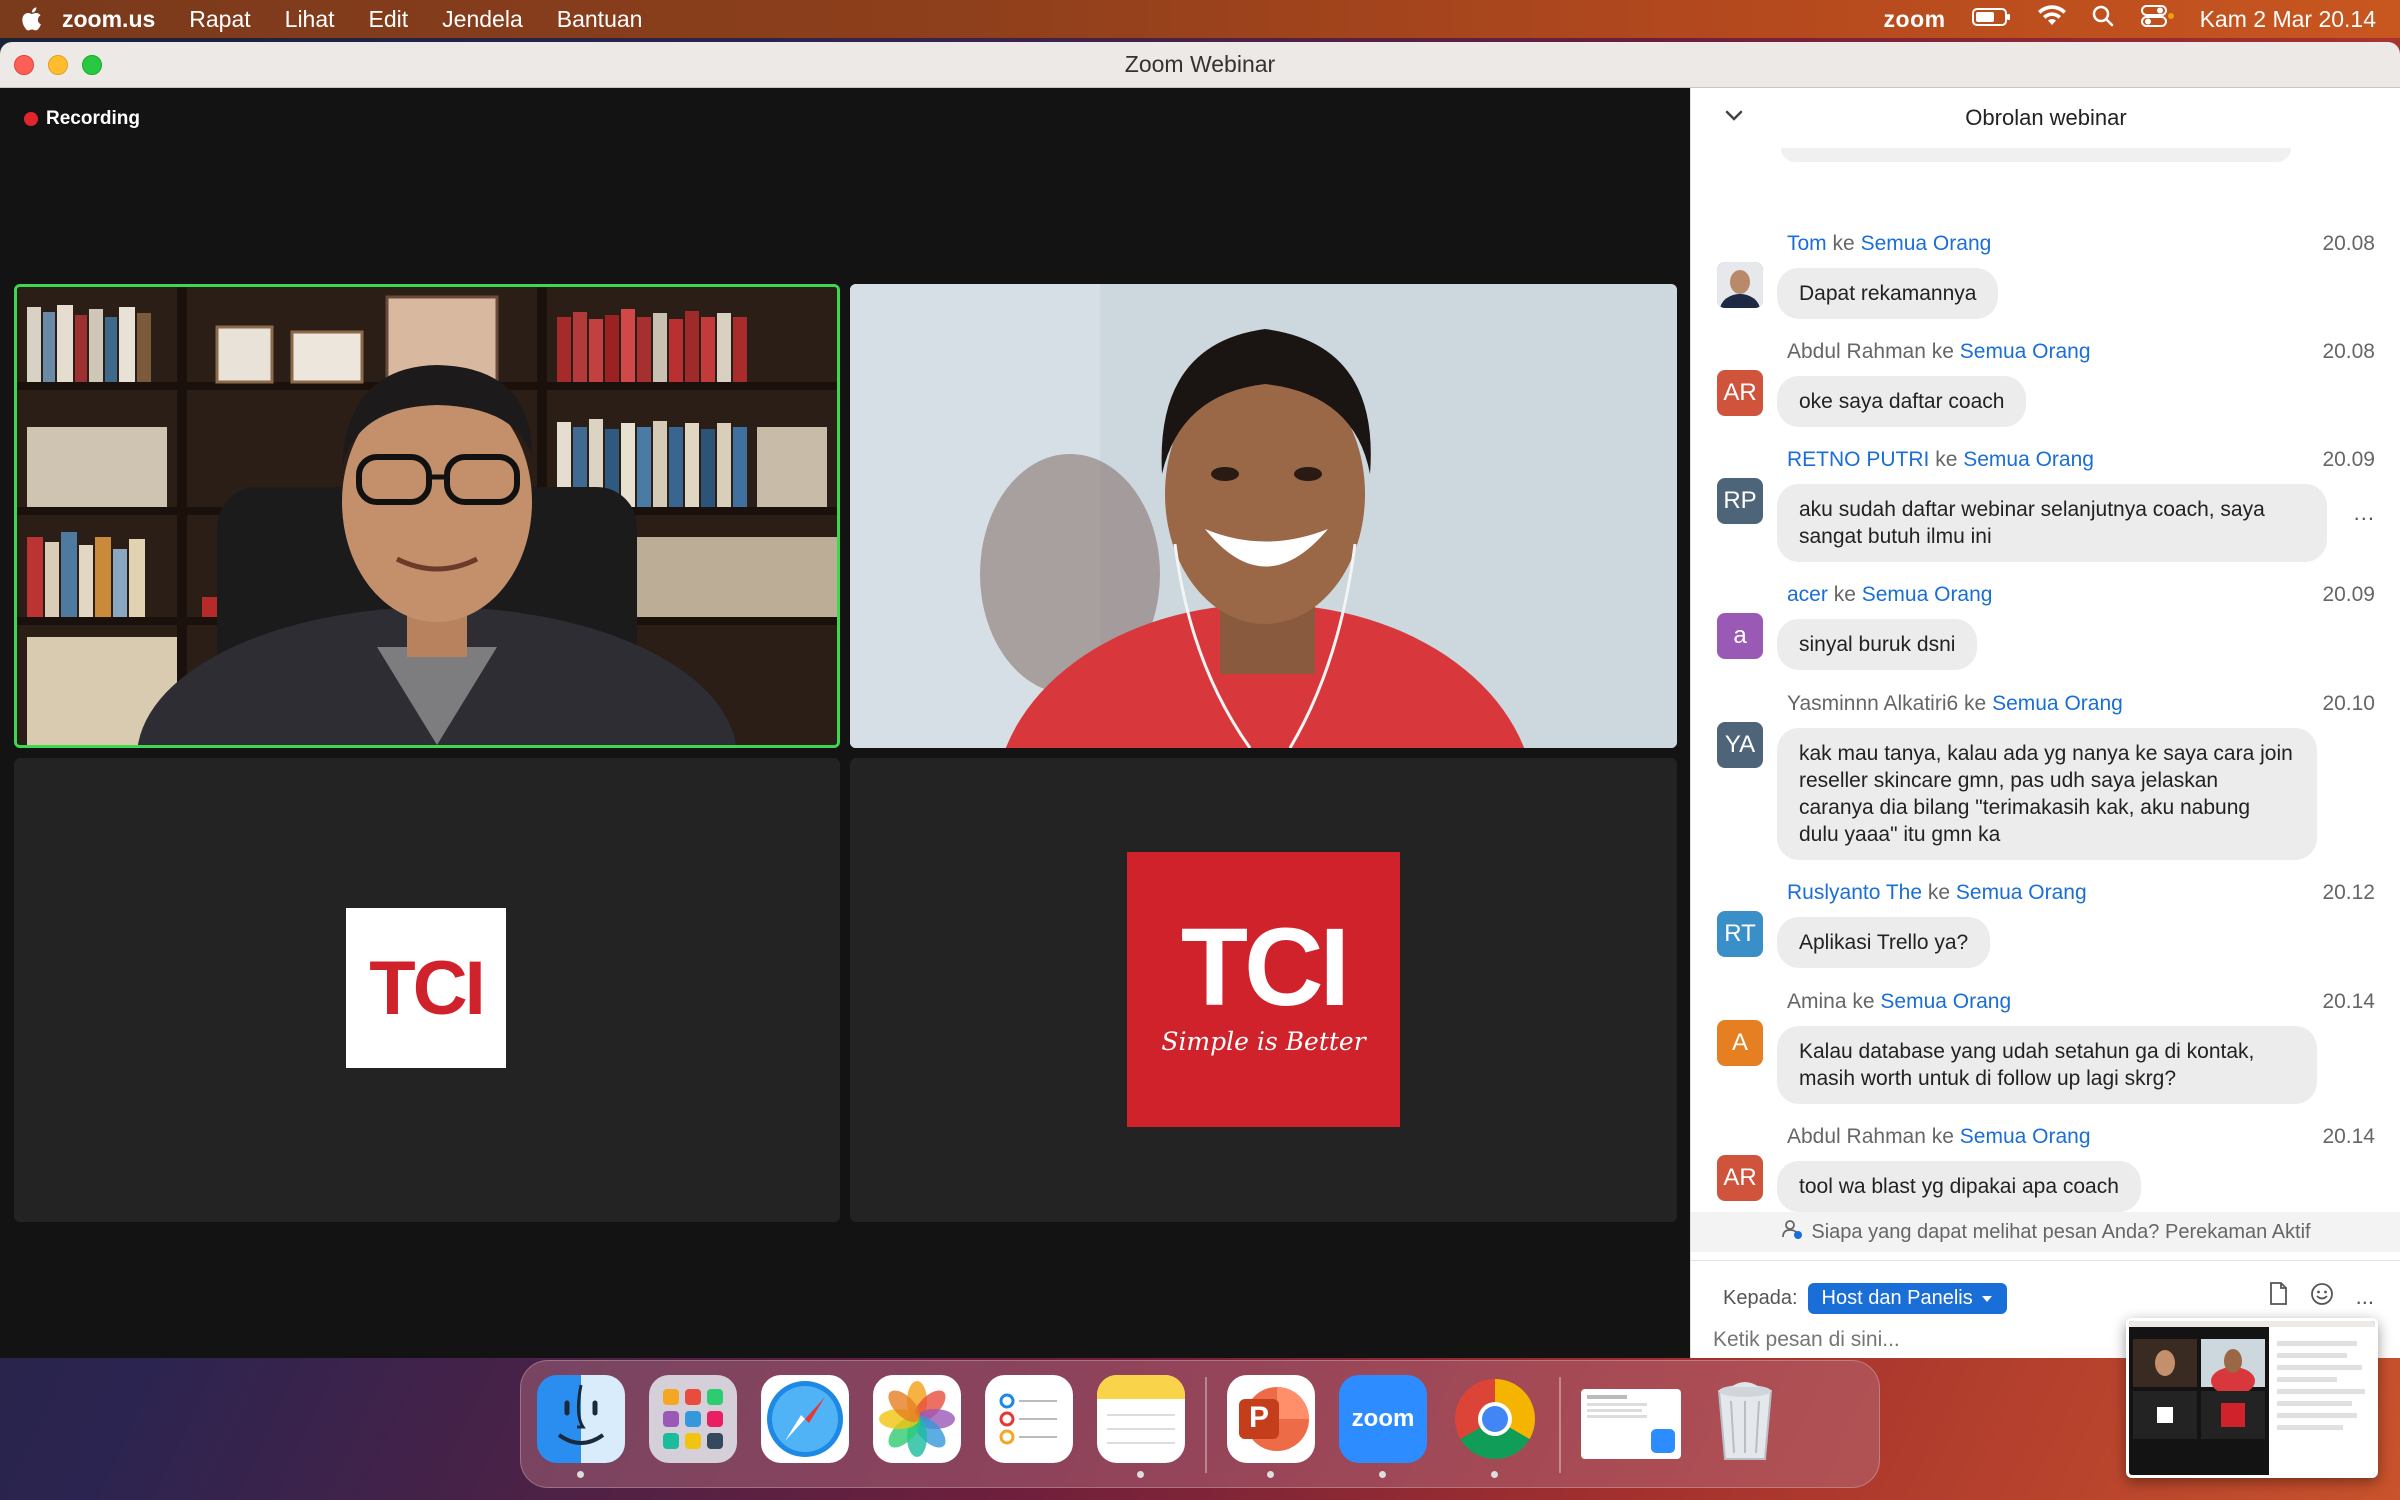  I want to click on video-tile-active-speaker, so click(427, 516).